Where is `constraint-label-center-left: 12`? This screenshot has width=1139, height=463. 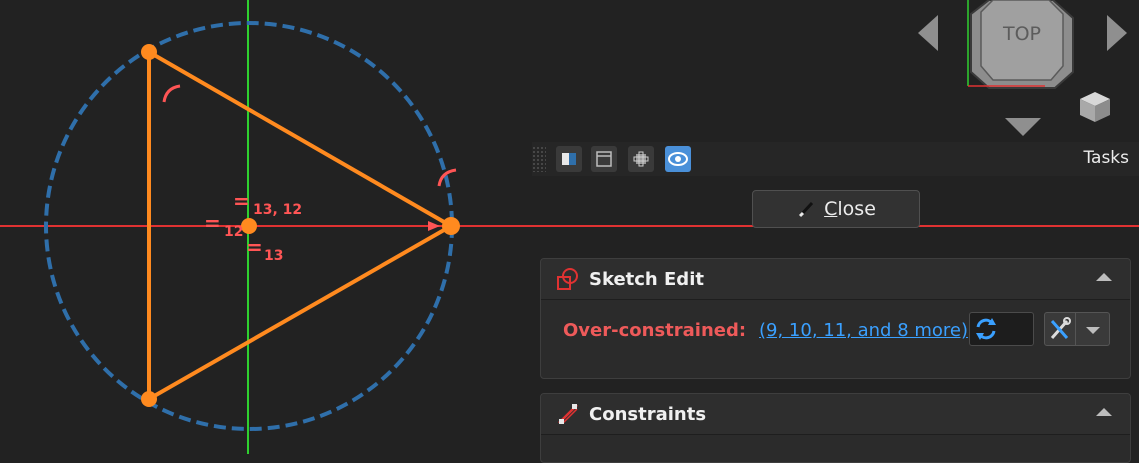 constraint-label-center-left: 12 is located at coordinates (233, 232).